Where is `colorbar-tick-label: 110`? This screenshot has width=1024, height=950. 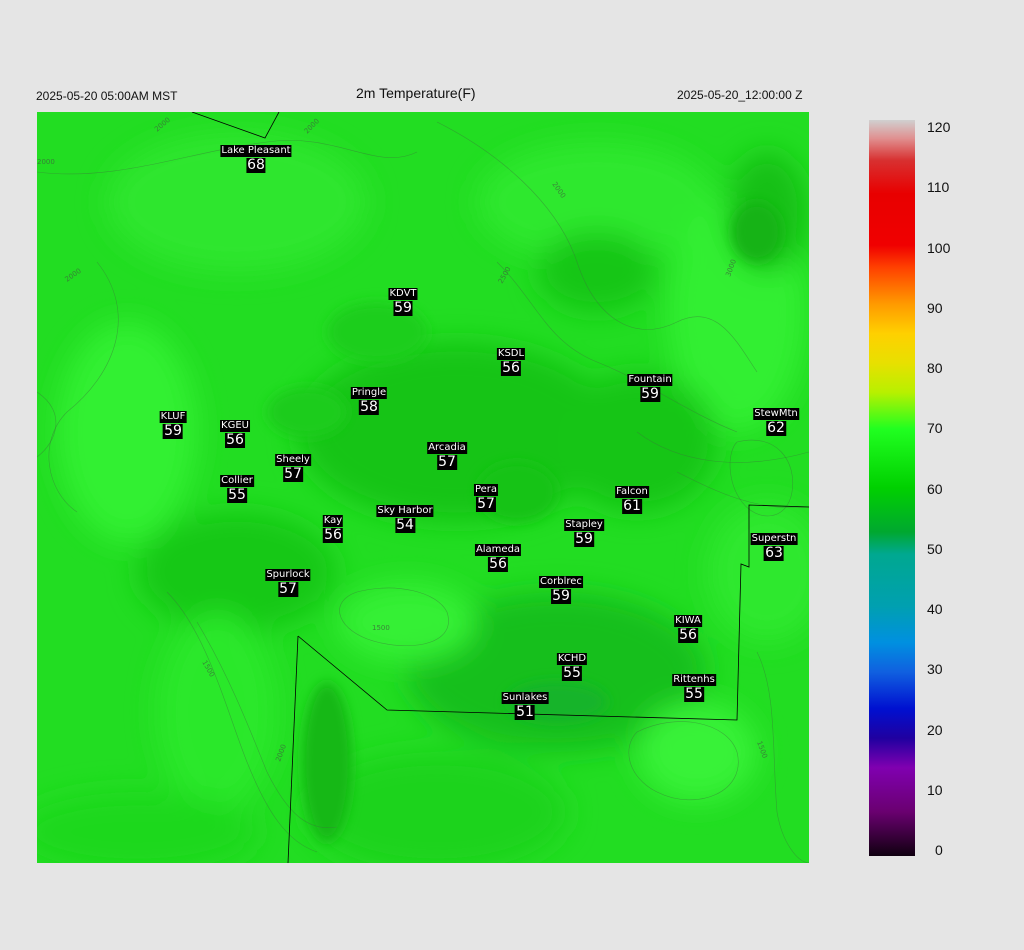
colorbar-tick-label: 110 is located at coordinates (938, 187).